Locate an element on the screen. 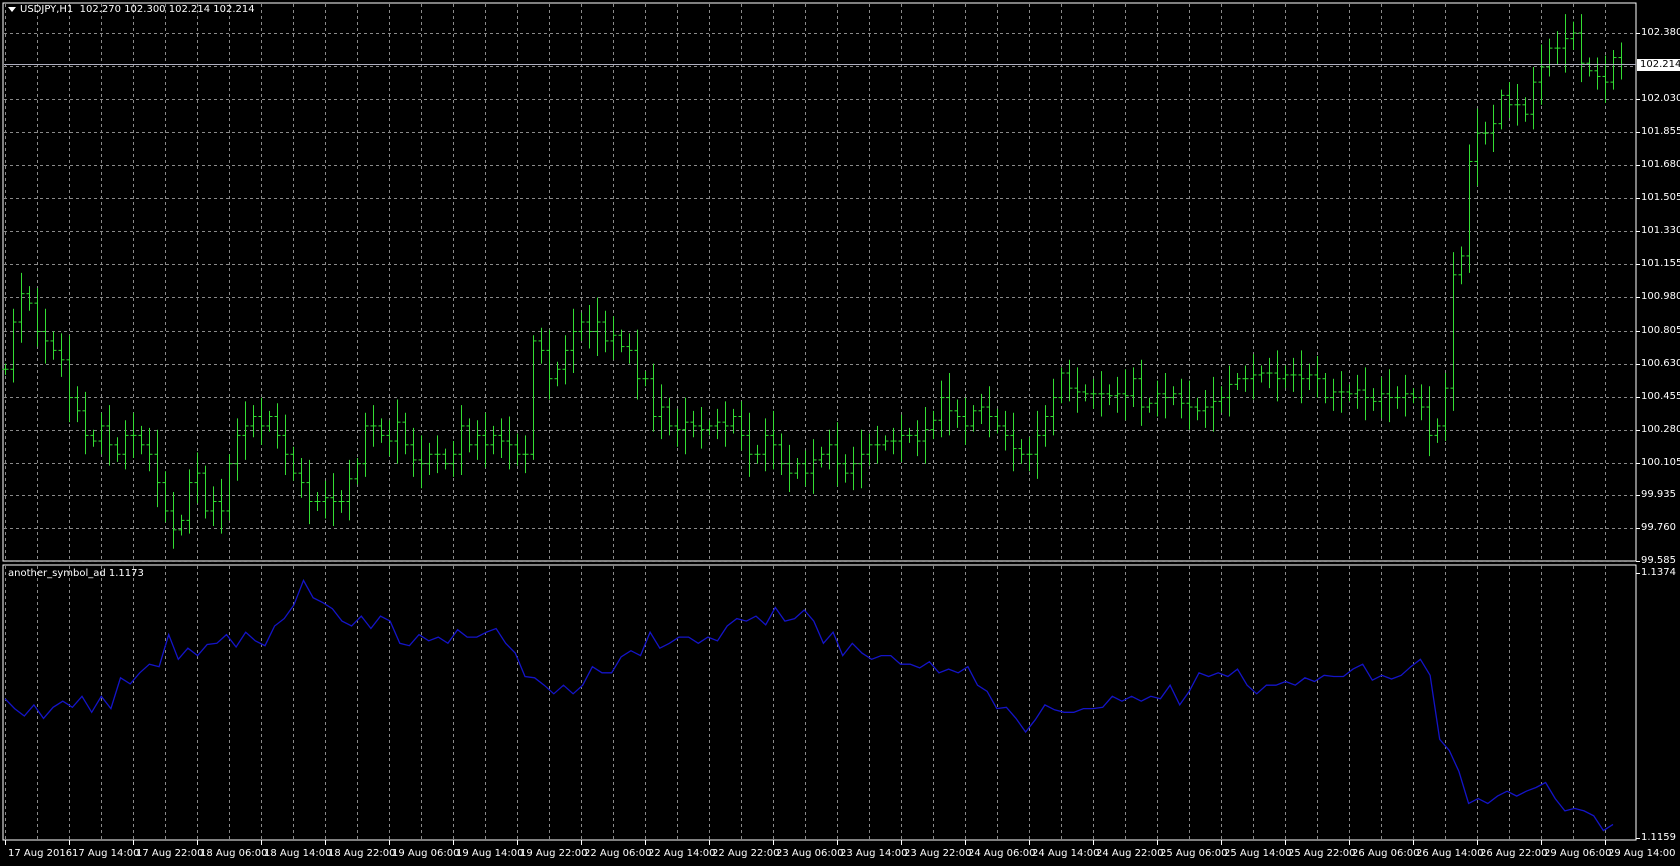 The width and height of the screenshot is (1680, 866). time-axis-label: 29 Aug 14:00 is located at coordinates (1642, 853).